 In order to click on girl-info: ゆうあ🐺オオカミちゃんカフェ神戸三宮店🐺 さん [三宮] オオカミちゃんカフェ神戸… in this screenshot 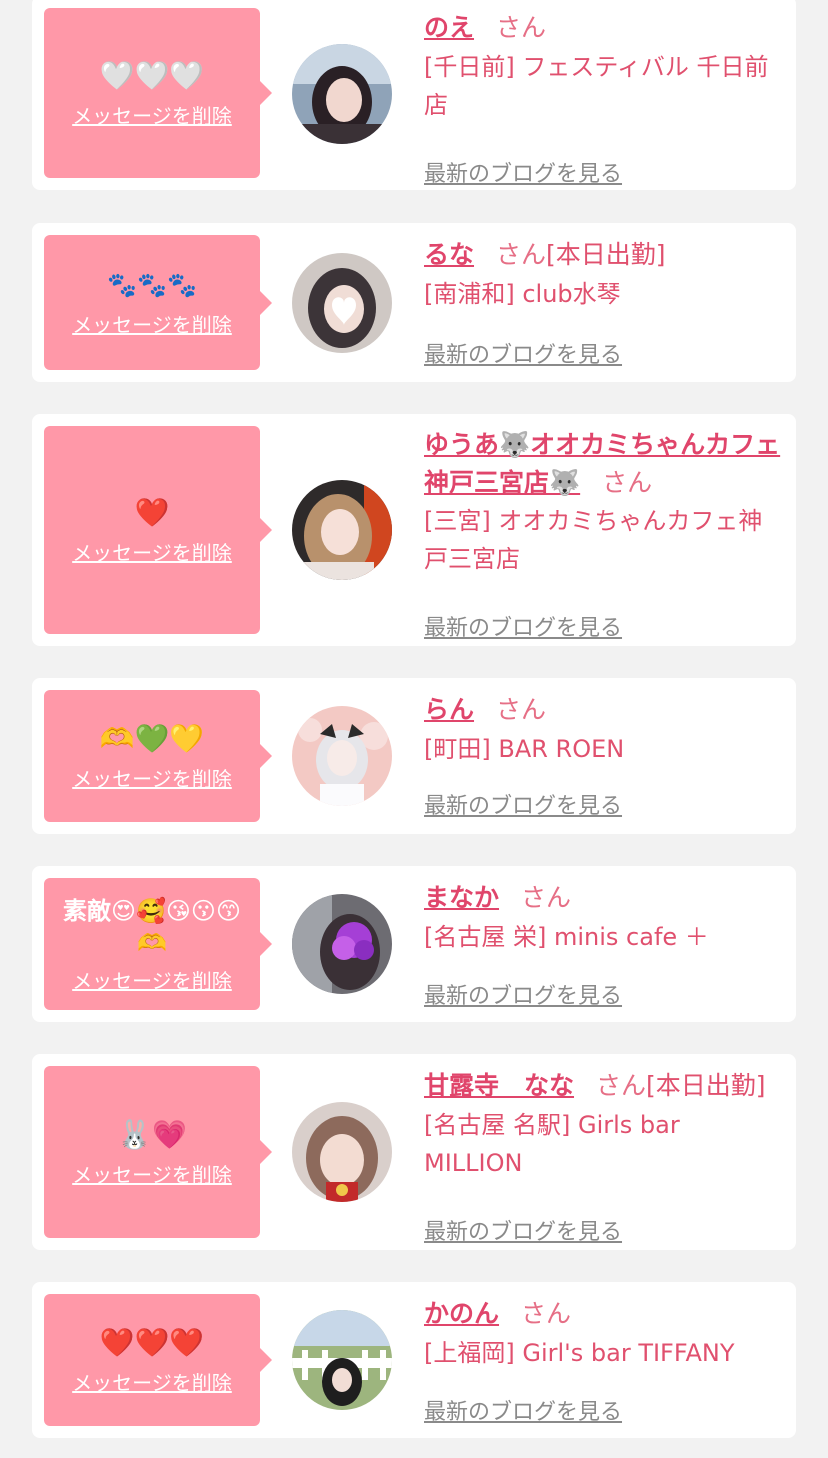, I will do `click(604, 533)`.